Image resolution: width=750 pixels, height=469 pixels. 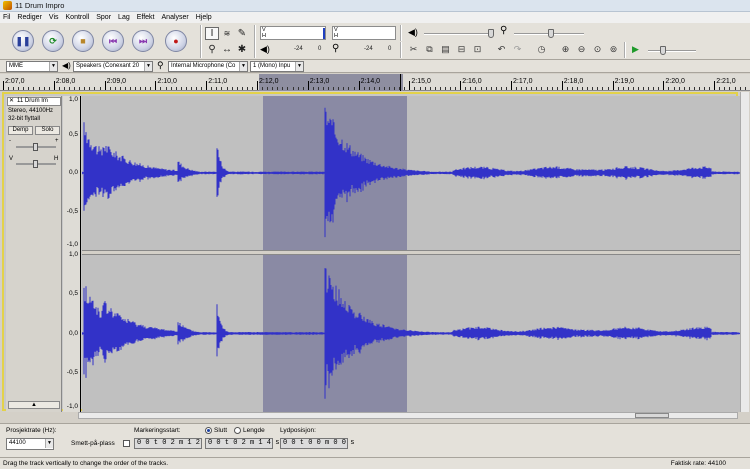 I want to click on playback-speed-thumb, so click(x=663, y=50).